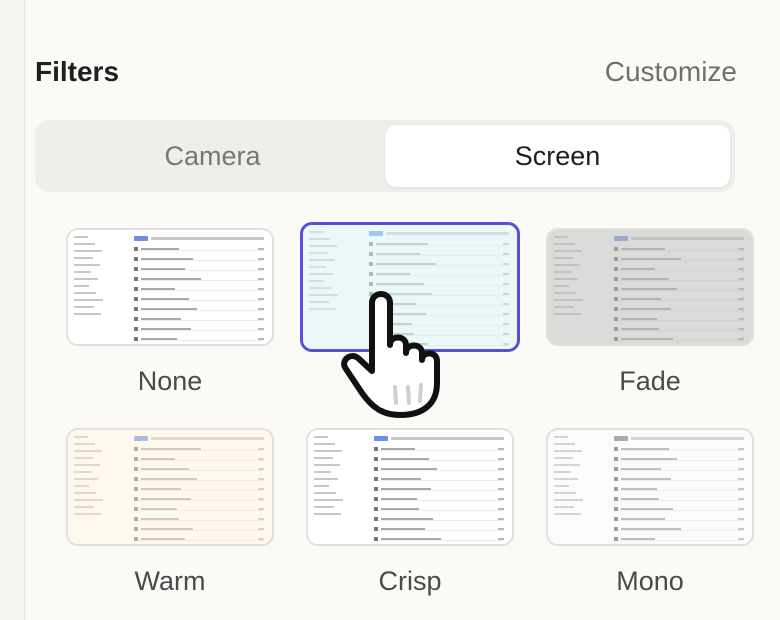  I want to click on filter-label: Mono, so click(650, 581).